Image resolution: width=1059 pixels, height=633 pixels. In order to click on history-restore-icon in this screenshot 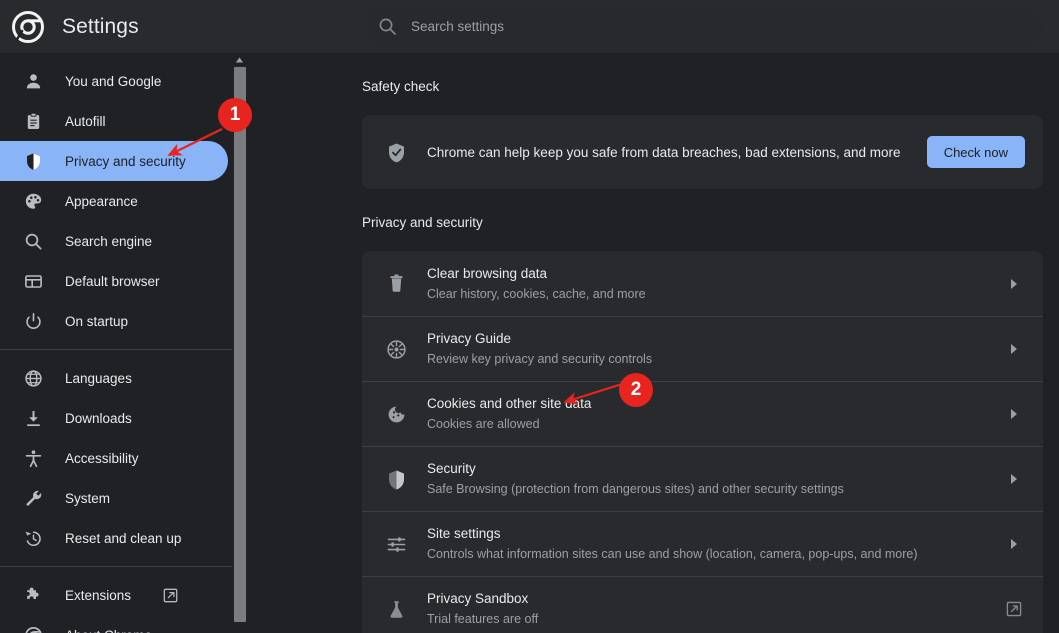, I will do `click(33, 538)`.